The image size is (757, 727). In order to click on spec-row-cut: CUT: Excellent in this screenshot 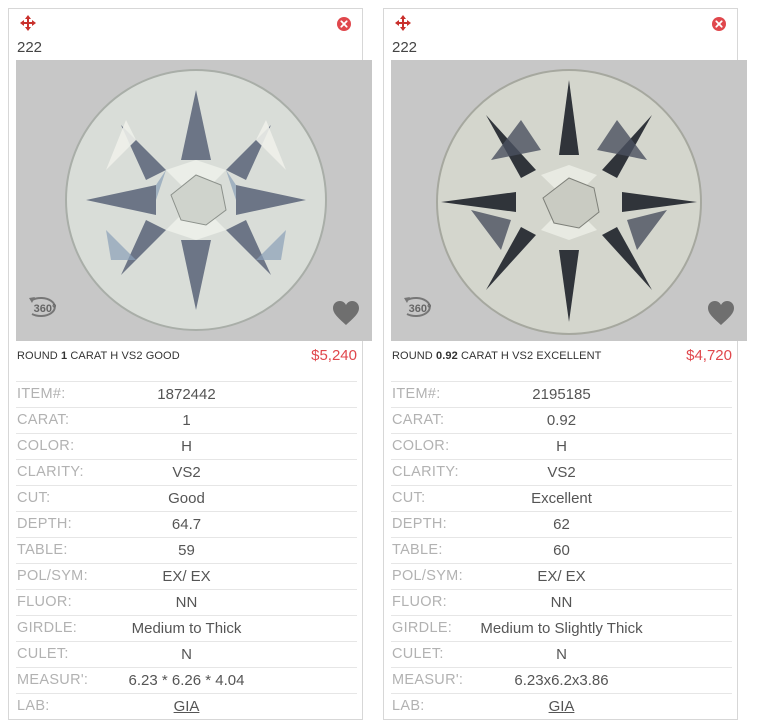, I will do `click(561, 498)`.